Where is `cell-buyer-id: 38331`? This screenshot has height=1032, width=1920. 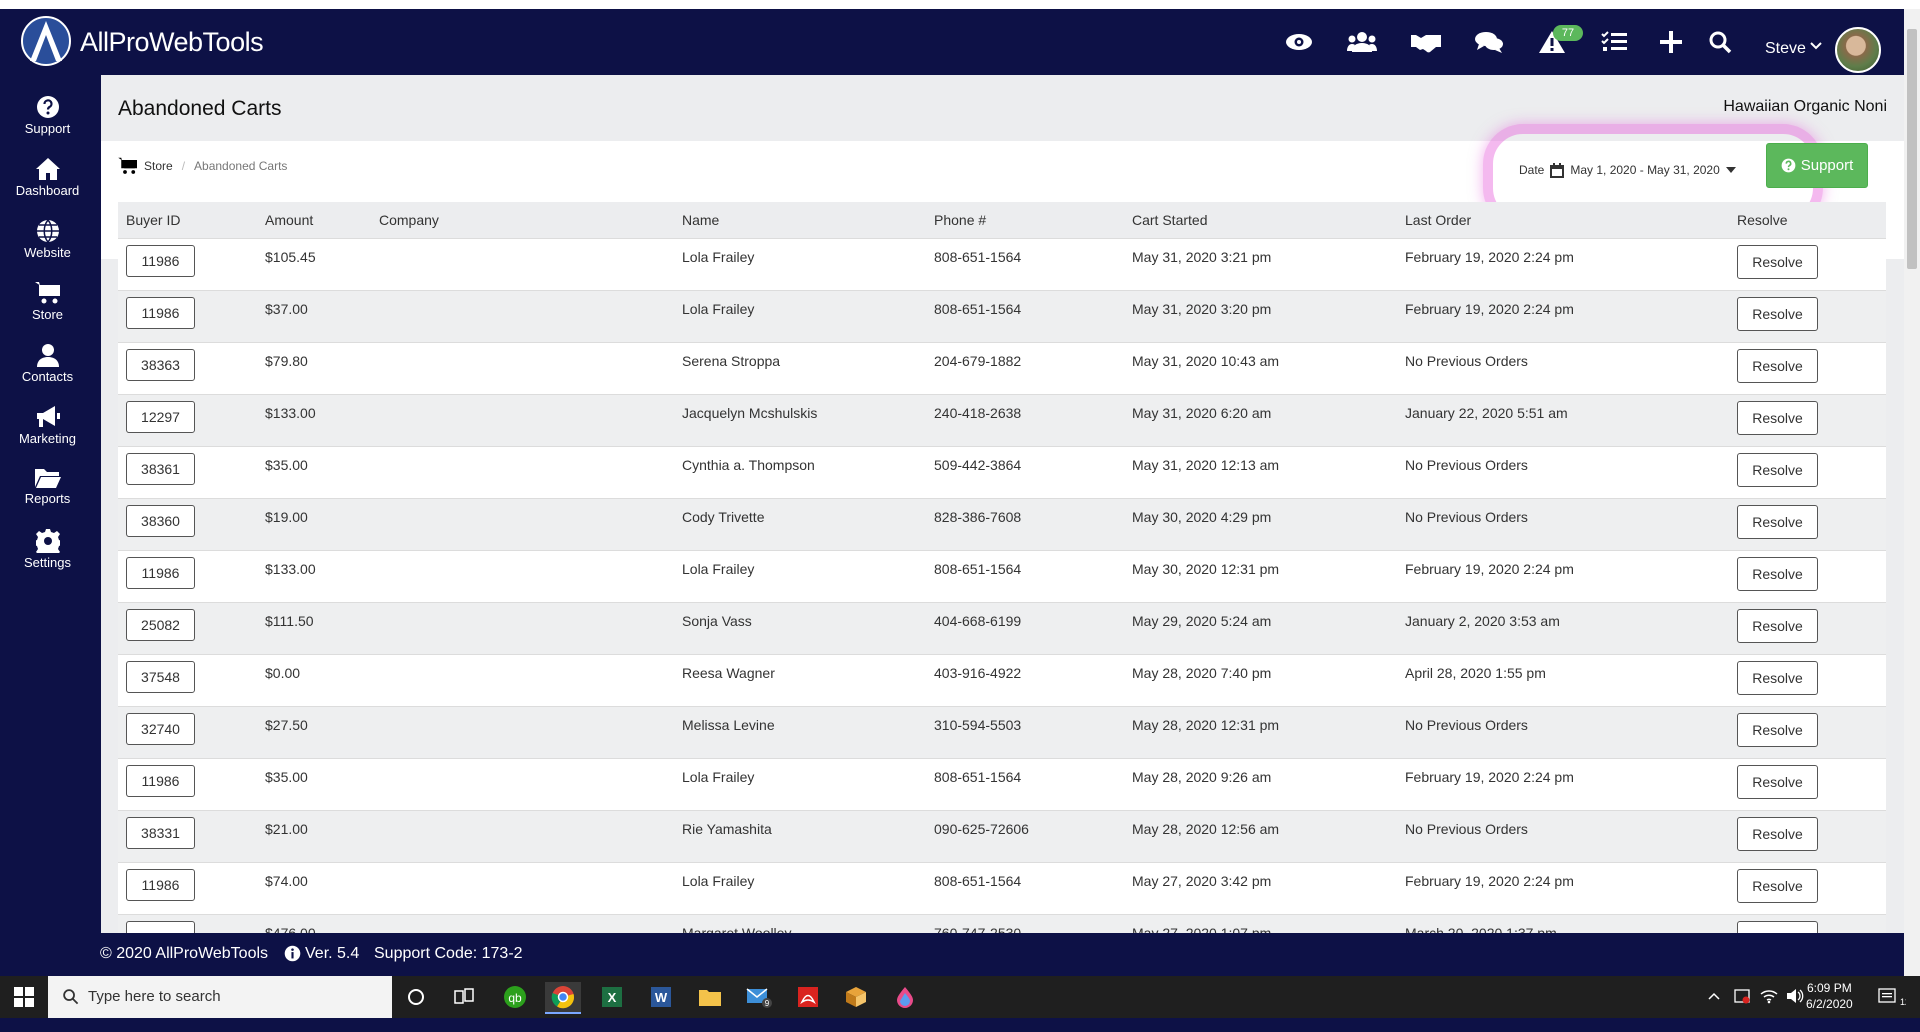
cell-buyer-id: 38331 is located at coordinates (187, 836).